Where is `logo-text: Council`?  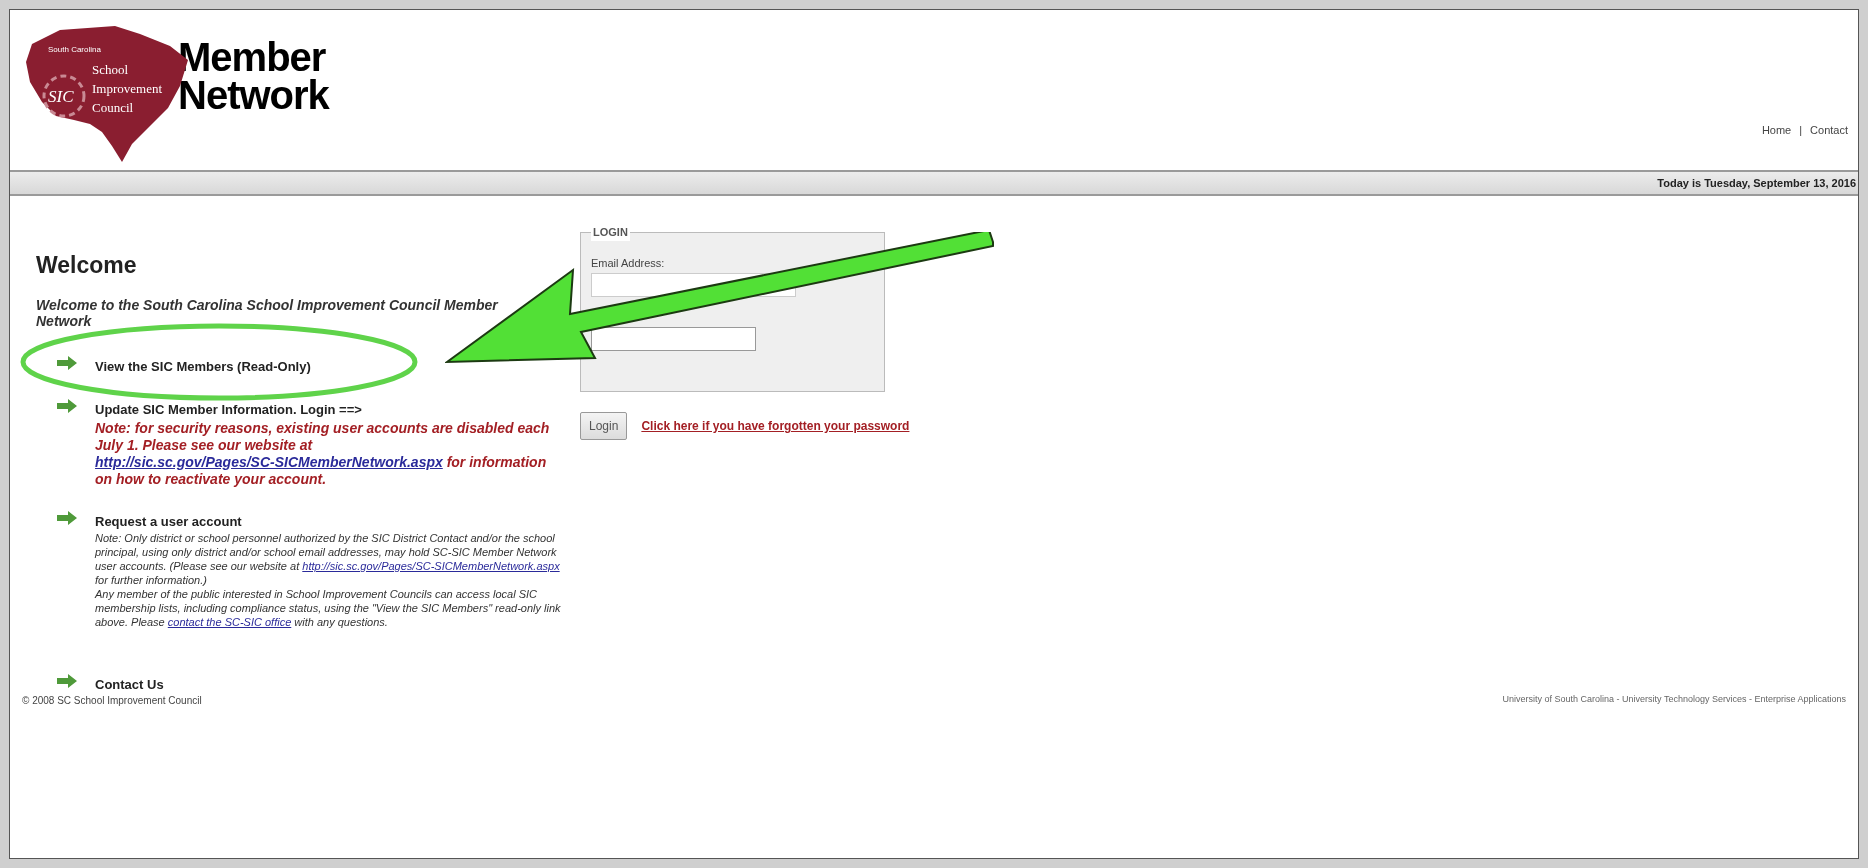
logo-text: Council is located at coordinates (113, 108).